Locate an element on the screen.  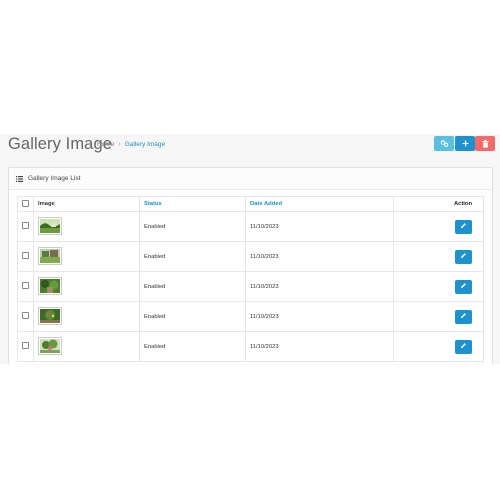
select-all-cell is located at coordinates (25, 204).